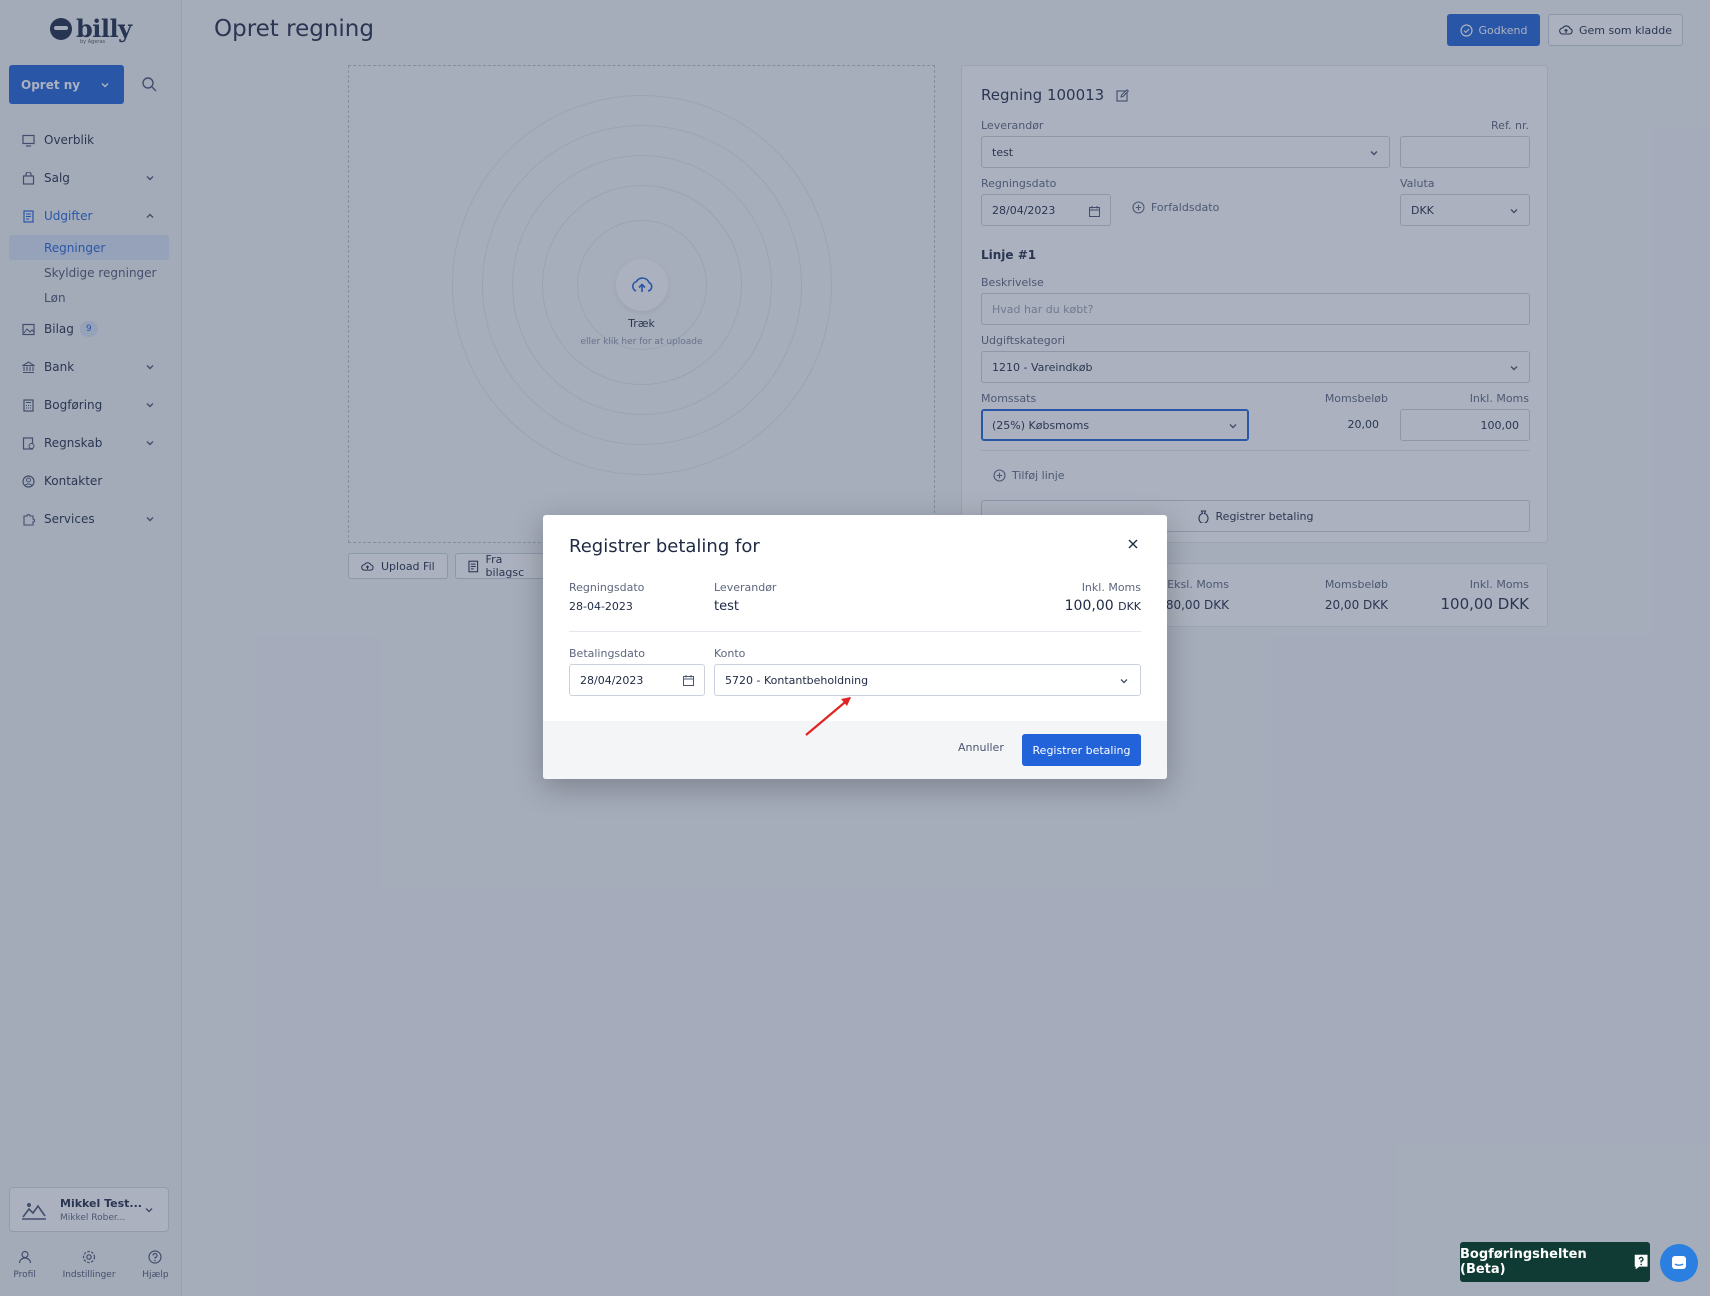 This screenshot has height=1296, width=1710. I want to click on account-value: 5720 - Kontantbeholdning, so click(797, 680).